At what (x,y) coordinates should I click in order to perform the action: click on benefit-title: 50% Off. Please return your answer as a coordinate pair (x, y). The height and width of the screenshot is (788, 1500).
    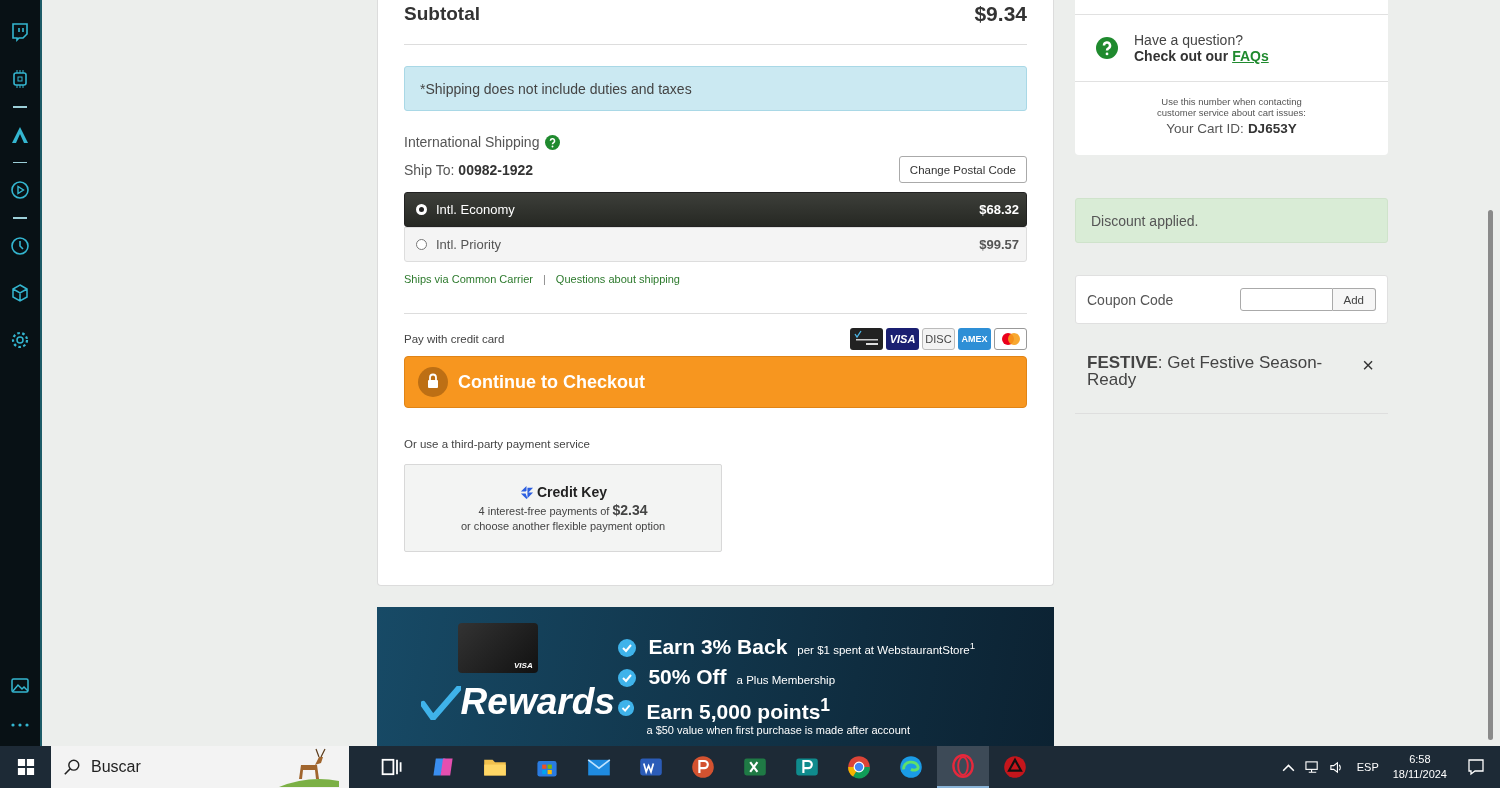
    Looking at the image, I should click on (687, 677).